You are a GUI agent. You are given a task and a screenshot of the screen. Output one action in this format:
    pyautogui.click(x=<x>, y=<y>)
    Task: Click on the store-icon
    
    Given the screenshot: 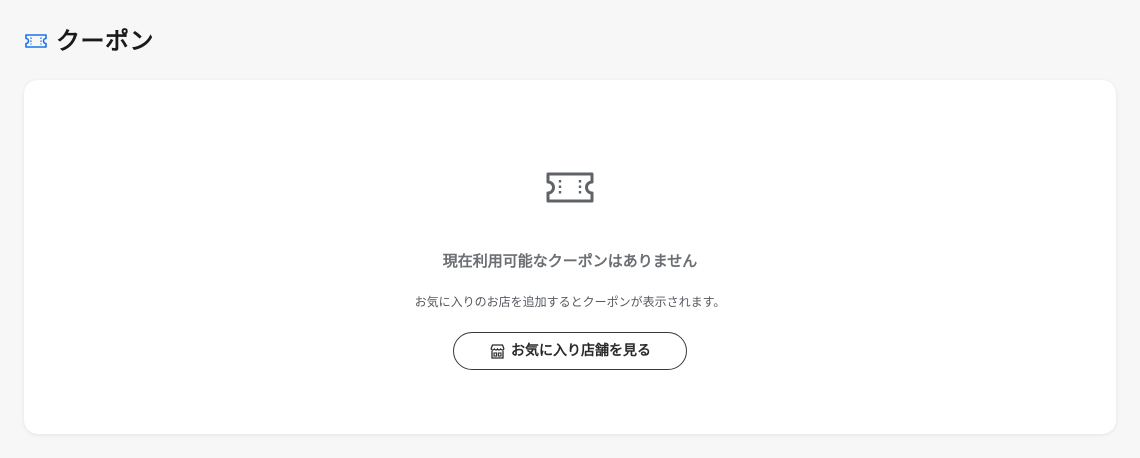 What is the action you would take?
    pyautogui.click(x=497, y=351)
    